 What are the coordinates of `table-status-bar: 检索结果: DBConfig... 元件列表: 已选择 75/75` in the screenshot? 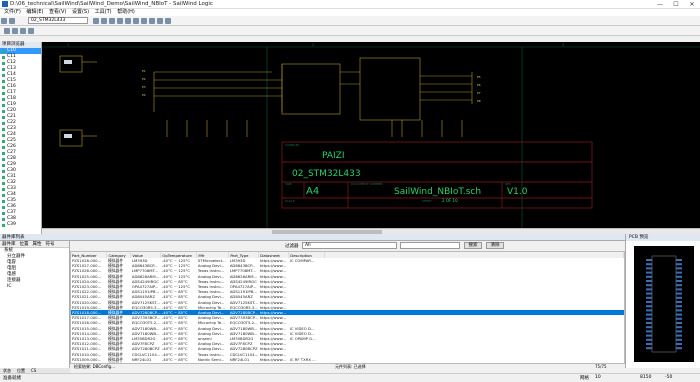 It's located at (347, 366).